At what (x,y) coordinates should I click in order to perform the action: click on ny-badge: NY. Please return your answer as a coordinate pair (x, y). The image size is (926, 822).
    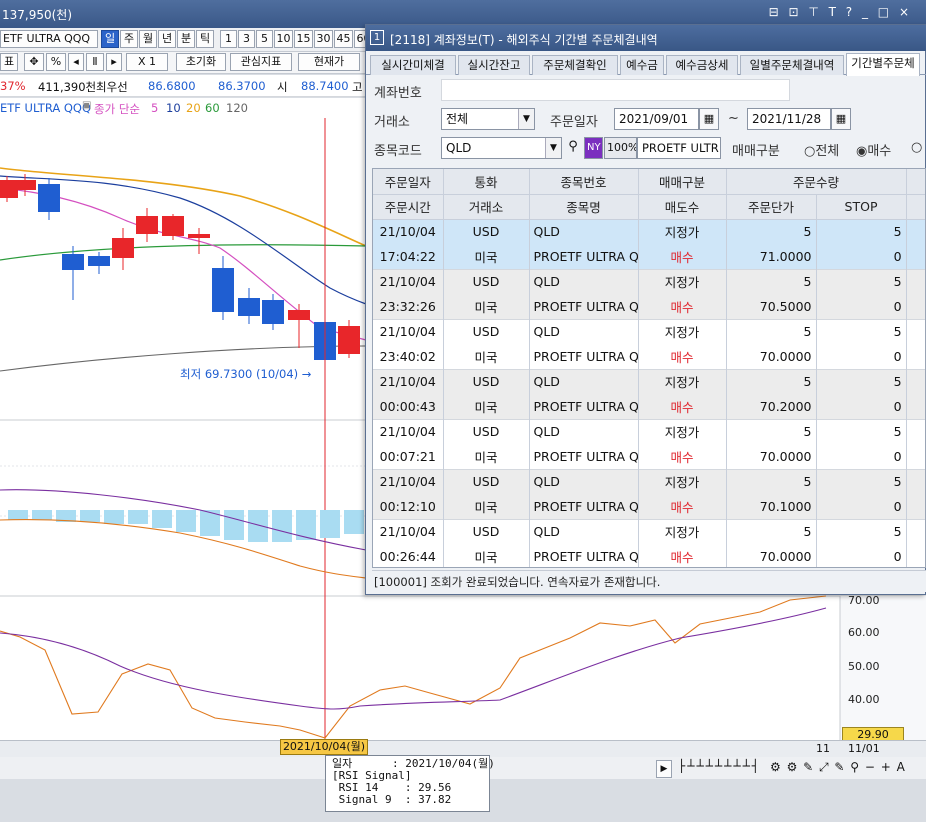
    Looking at the image, I should click on (593, 148).